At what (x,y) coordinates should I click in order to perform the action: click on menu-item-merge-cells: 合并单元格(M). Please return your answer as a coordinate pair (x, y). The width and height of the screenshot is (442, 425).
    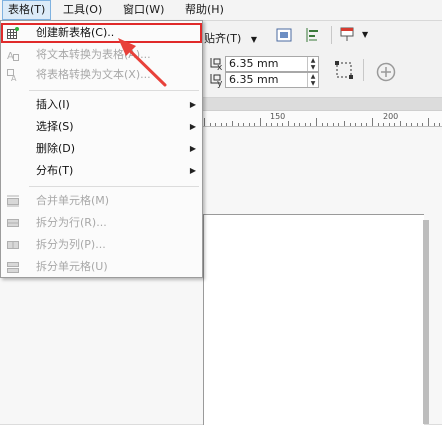
    Looking at the image, I should click on (101, 201).